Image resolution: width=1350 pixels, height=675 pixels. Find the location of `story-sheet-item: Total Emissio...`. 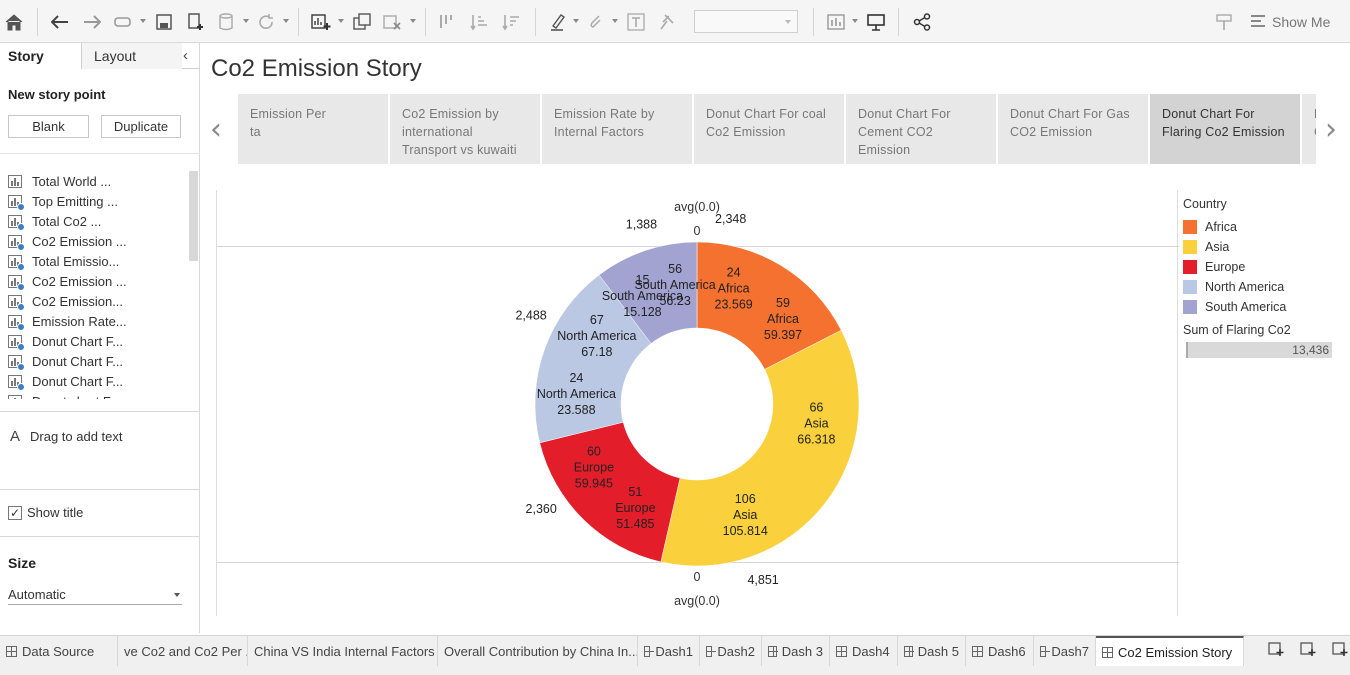

story-sheet-item: Total Emissio... is located at coordinates (63, 261).